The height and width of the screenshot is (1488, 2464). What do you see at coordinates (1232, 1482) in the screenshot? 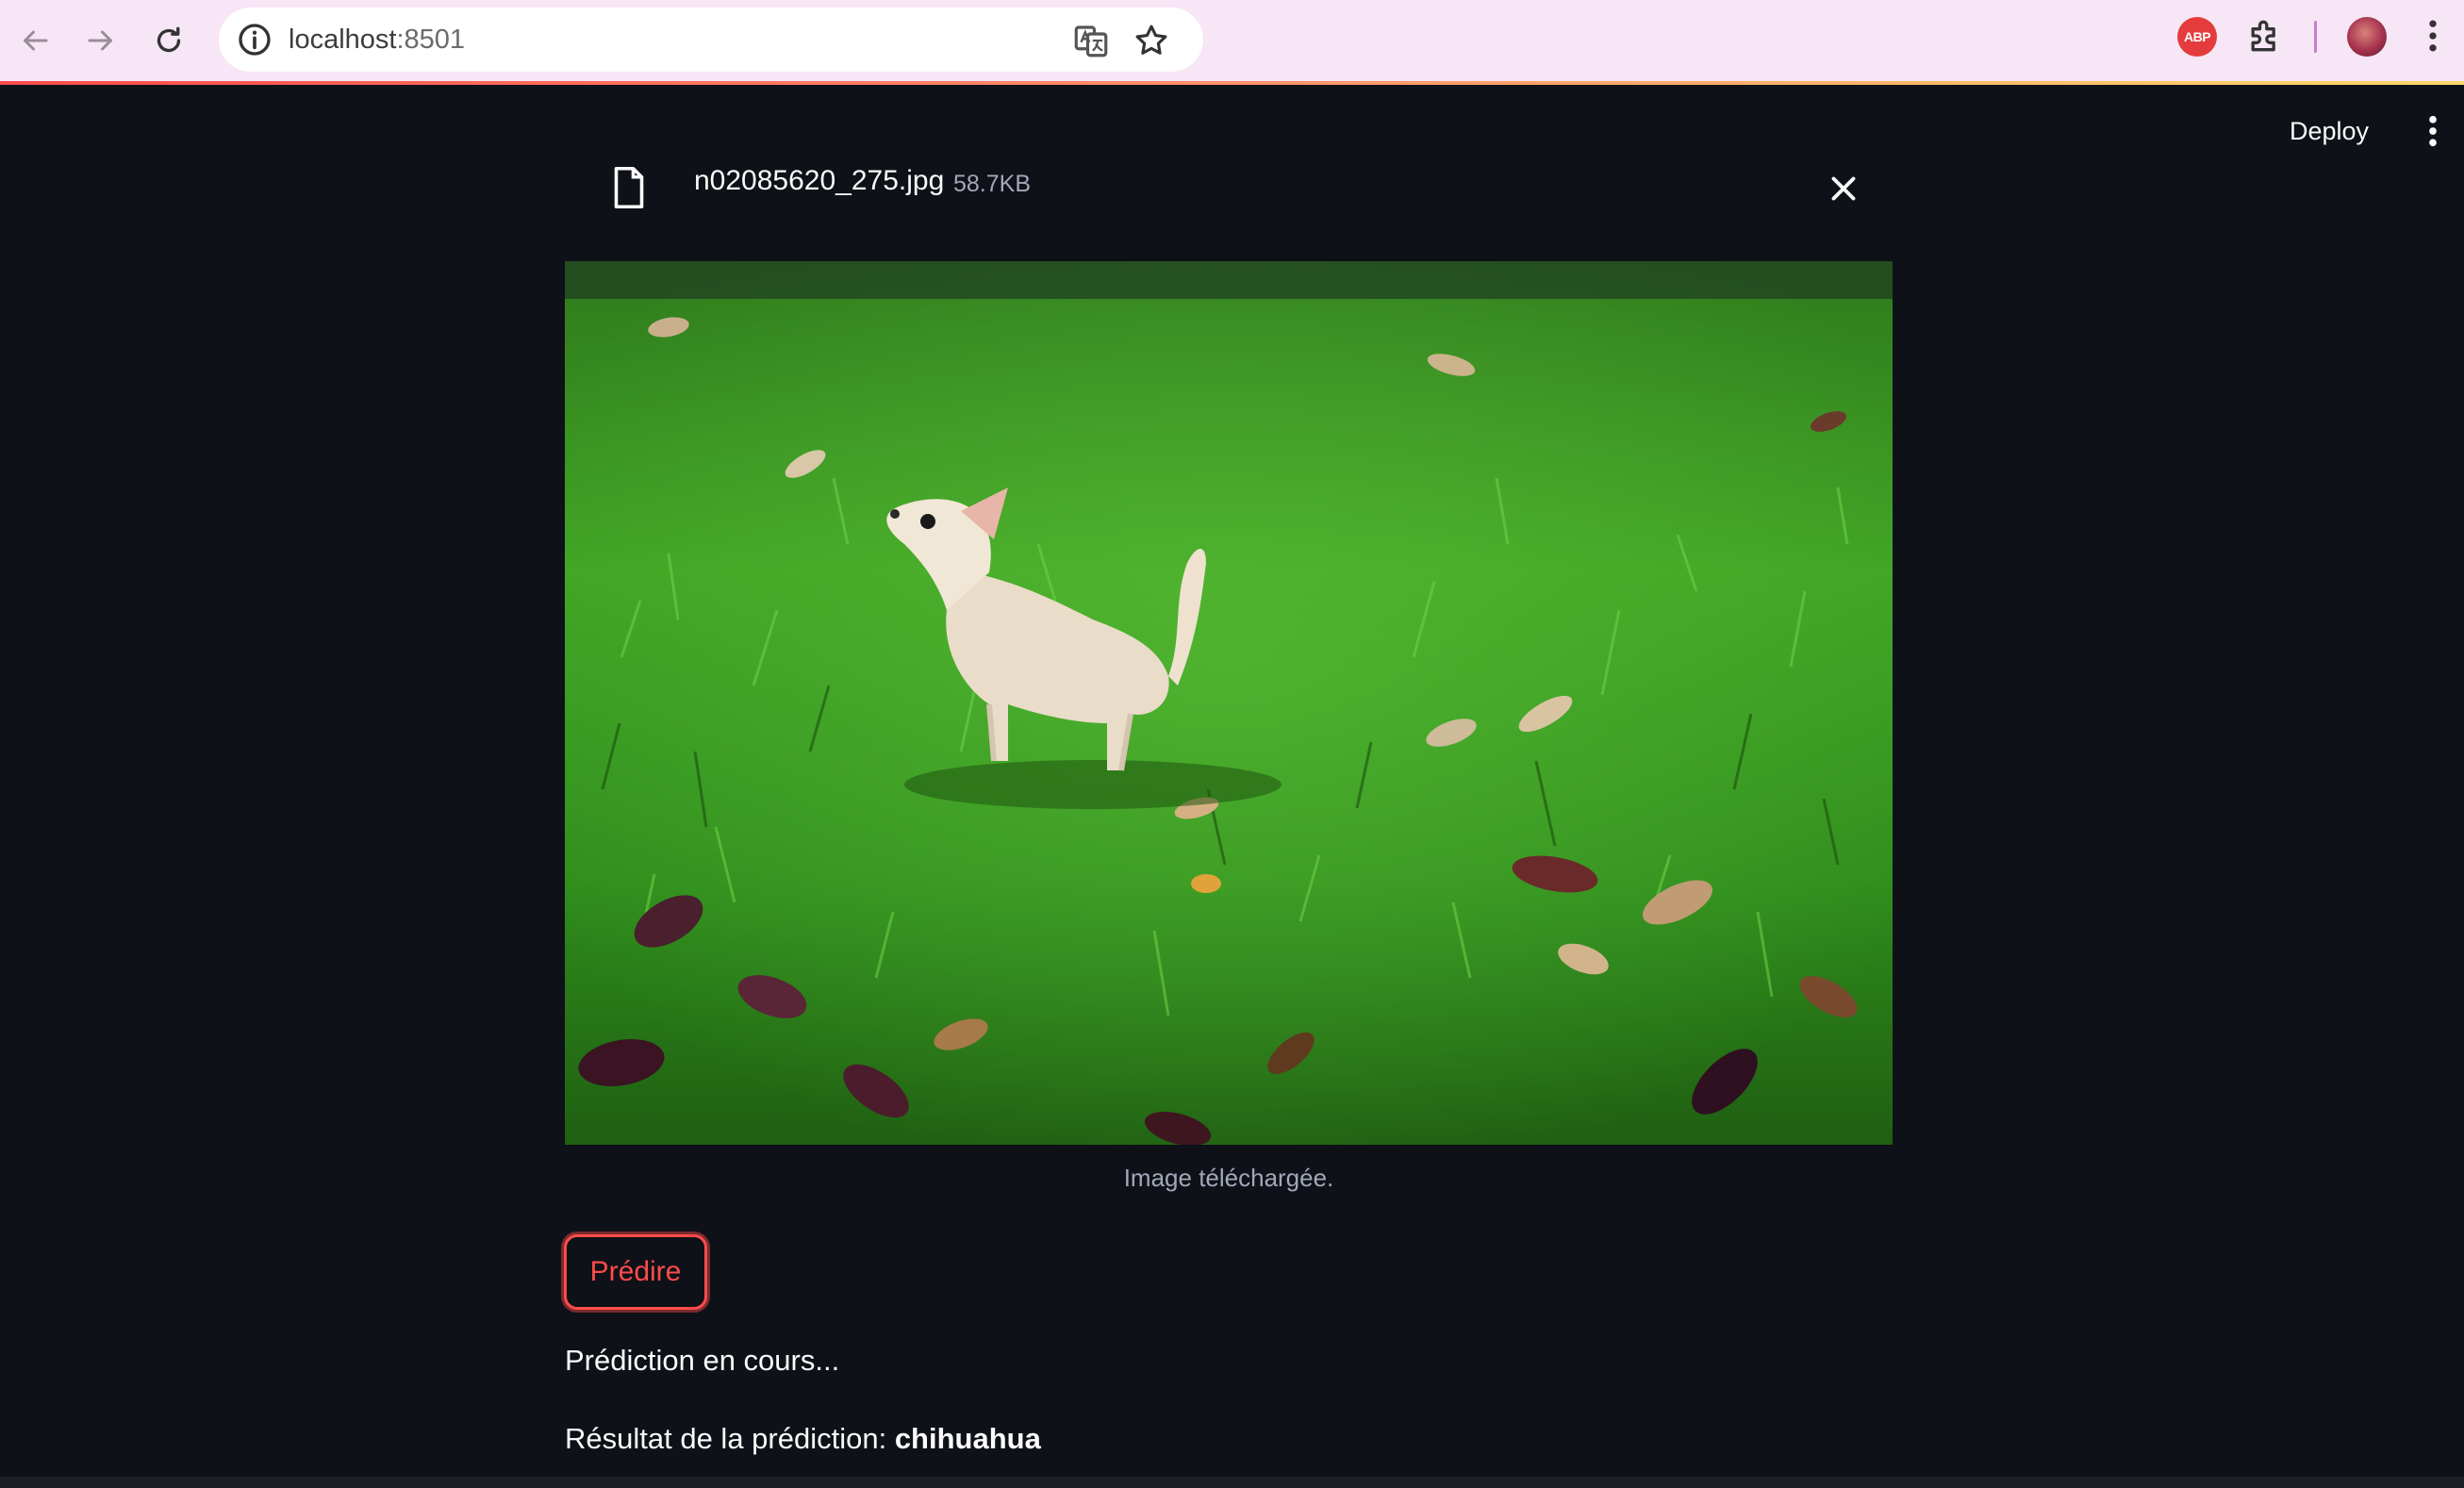
I see `bottom-window-strip` at bounding box center [1232, 1482].